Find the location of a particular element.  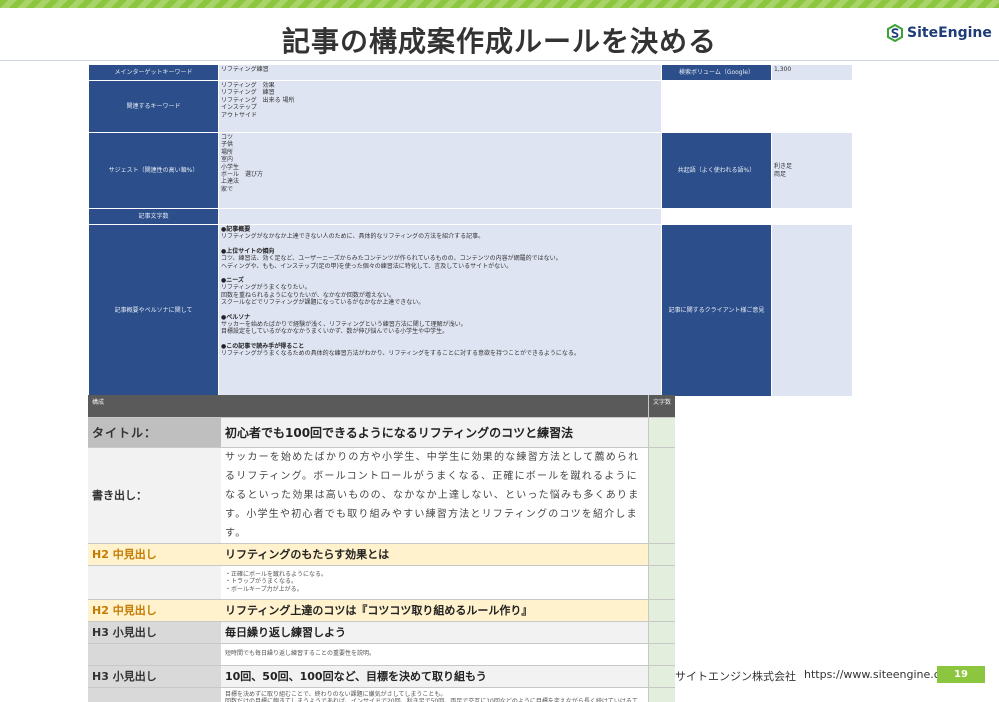

logo-text: SiteEngine is located at coordinates (949, 33).